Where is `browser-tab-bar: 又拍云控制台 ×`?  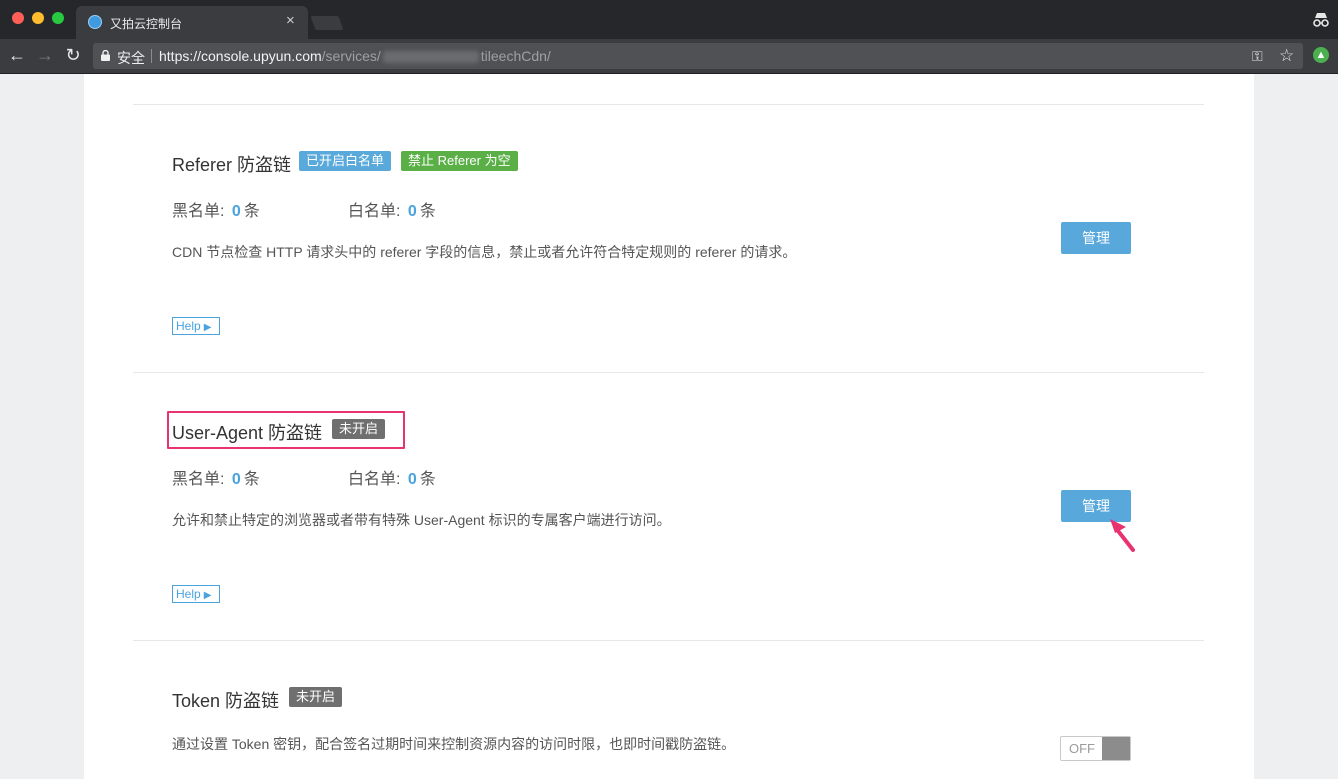 browser-tab-bar: 又拍云控制台 × is located at coordinates (669, 19).